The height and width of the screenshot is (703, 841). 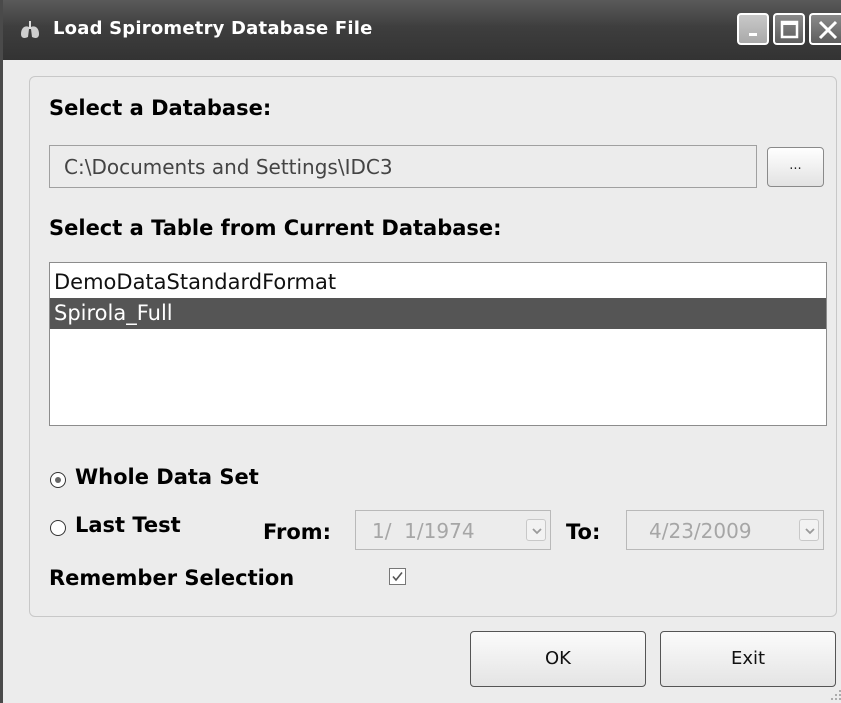 I want to click on to-date-picker: 4/23/2009, so click(x=725, y=530).